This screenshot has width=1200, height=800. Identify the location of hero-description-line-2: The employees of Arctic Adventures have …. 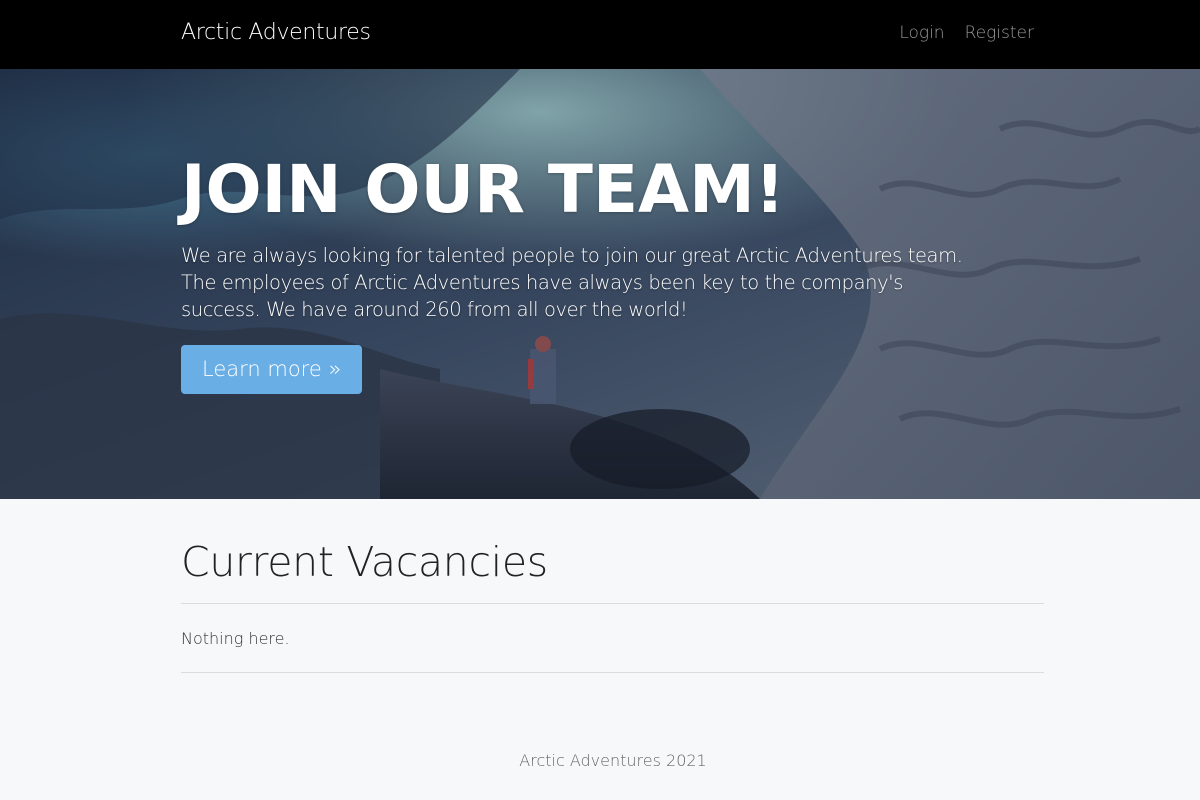
(542, 283).